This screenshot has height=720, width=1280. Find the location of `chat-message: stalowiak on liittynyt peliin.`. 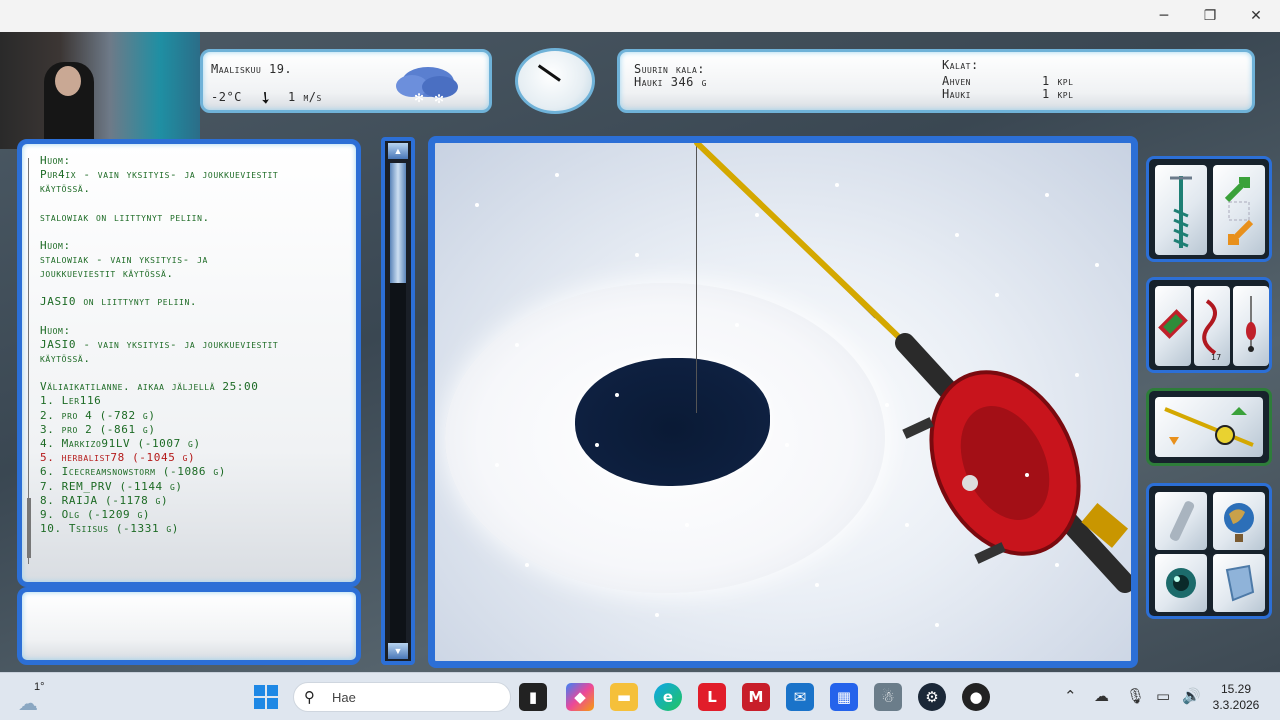

chat-message: stalowiak on liittynyt peliin. is located at coordinates (125, 217).